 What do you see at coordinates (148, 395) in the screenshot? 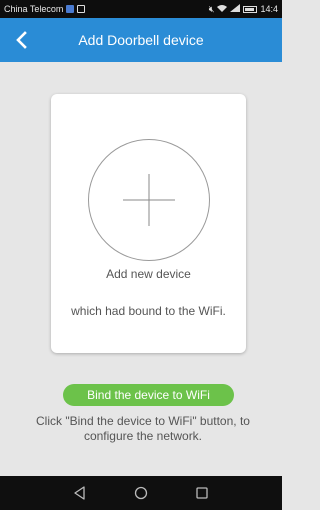
I see `bind-device-wifi-button: Bind the device to WiFi` at bounding box center [148, 395].